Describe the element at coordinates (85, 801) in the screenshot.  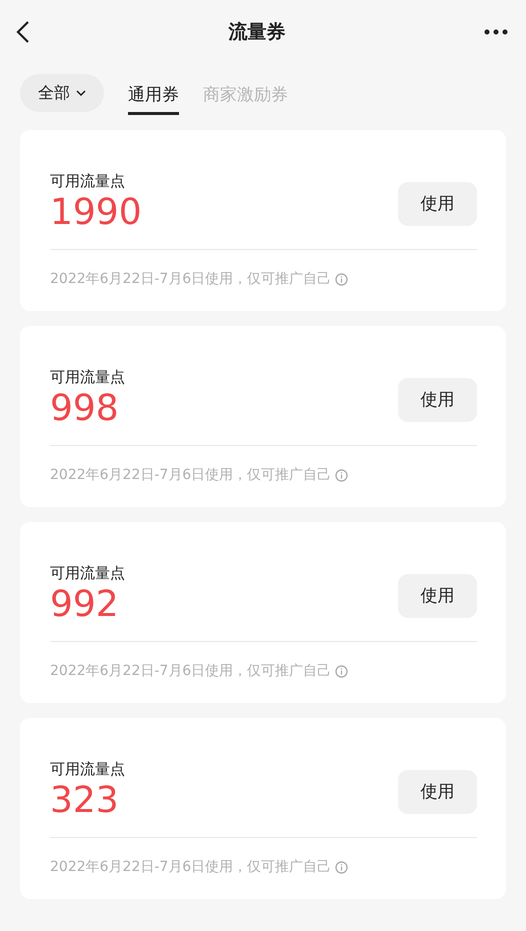
I see `coupon-amount: 323` at that location.